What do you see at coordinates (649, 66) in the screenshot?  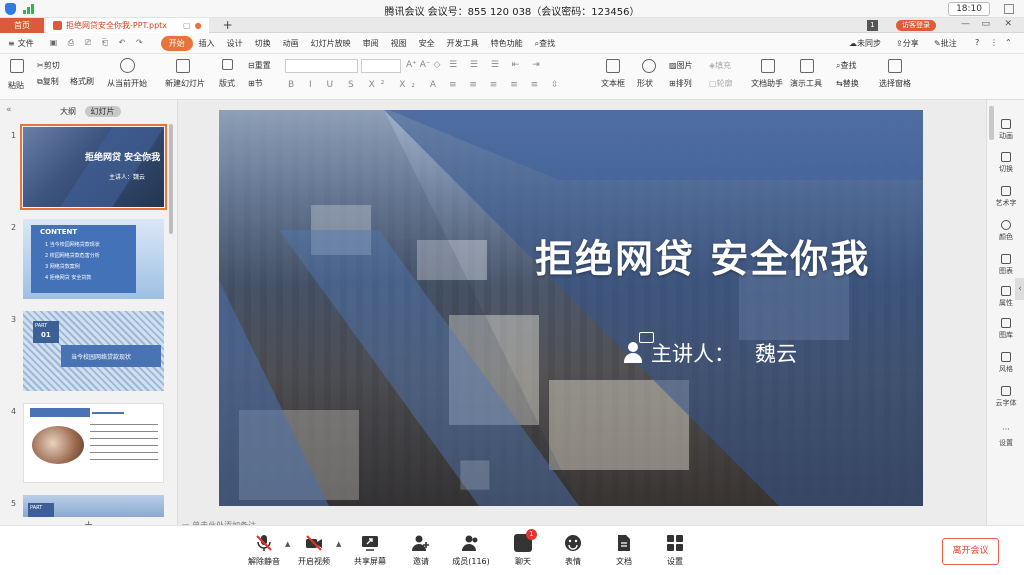 I see `shape-icon` at bounding box center [649, 66].